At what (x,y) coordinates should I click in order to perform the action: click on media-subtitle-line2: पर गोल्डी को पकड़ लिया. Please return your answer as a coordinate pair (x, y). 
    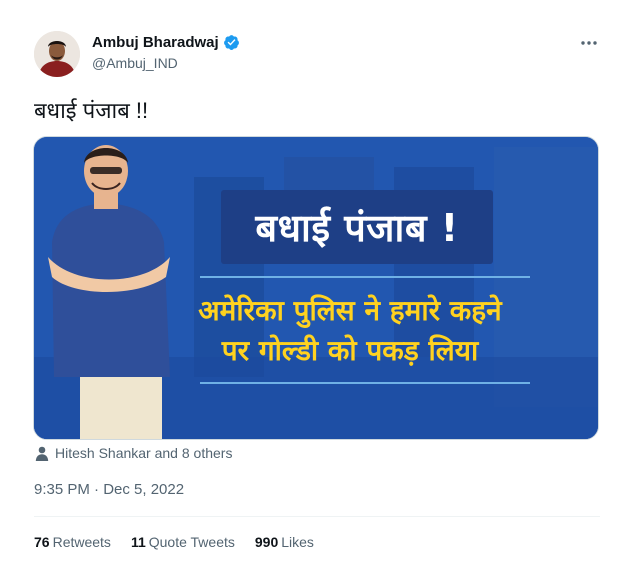
    Looking at the image, I should click on (350, 350).